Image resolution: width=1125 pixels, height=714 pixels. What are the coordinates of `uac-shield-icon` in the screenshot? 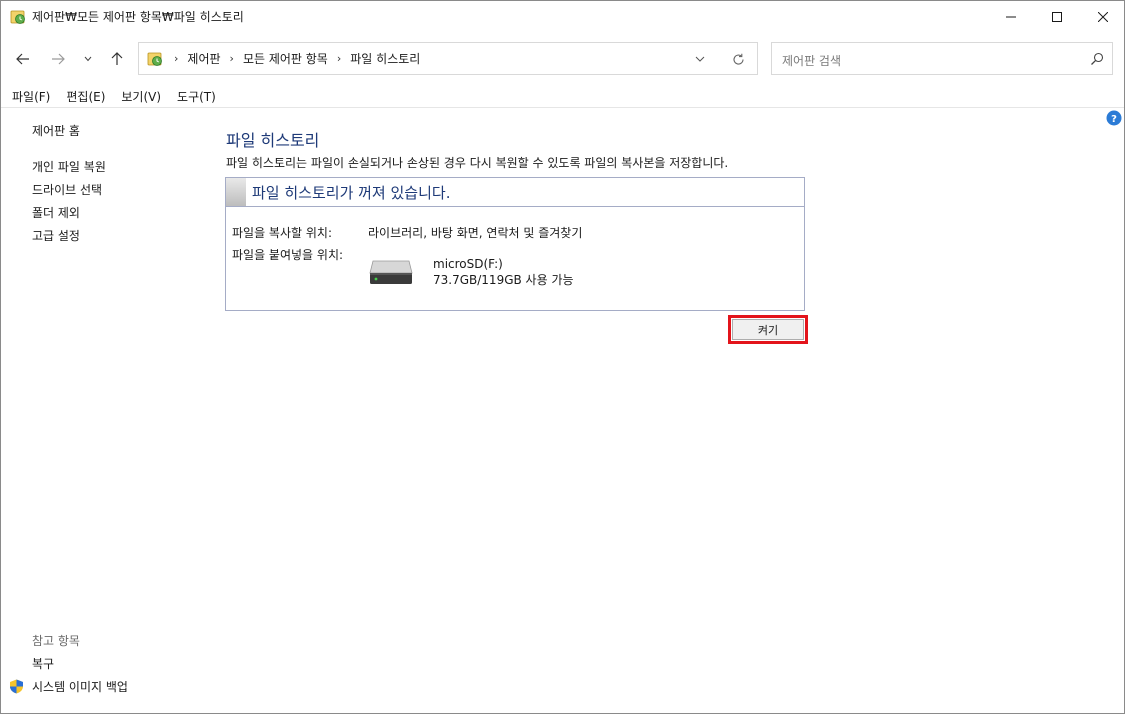 It's located at (16, 686).